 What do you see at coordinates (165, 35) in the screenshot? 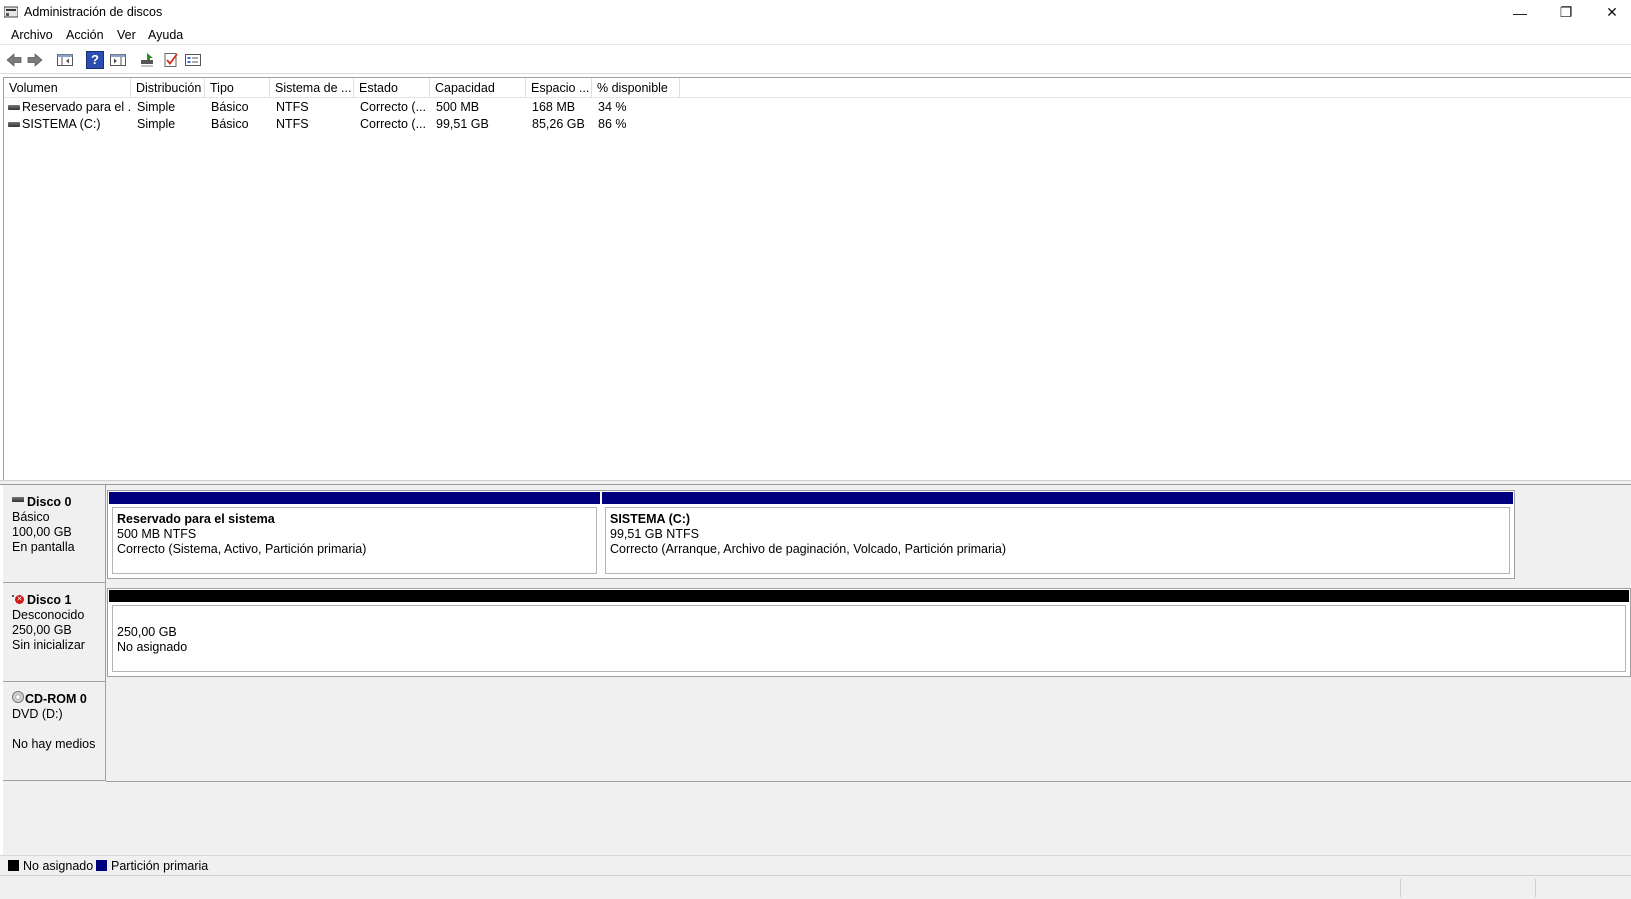
I see `menu-ayuda: Ayuda` at bounding box center [165, 35].